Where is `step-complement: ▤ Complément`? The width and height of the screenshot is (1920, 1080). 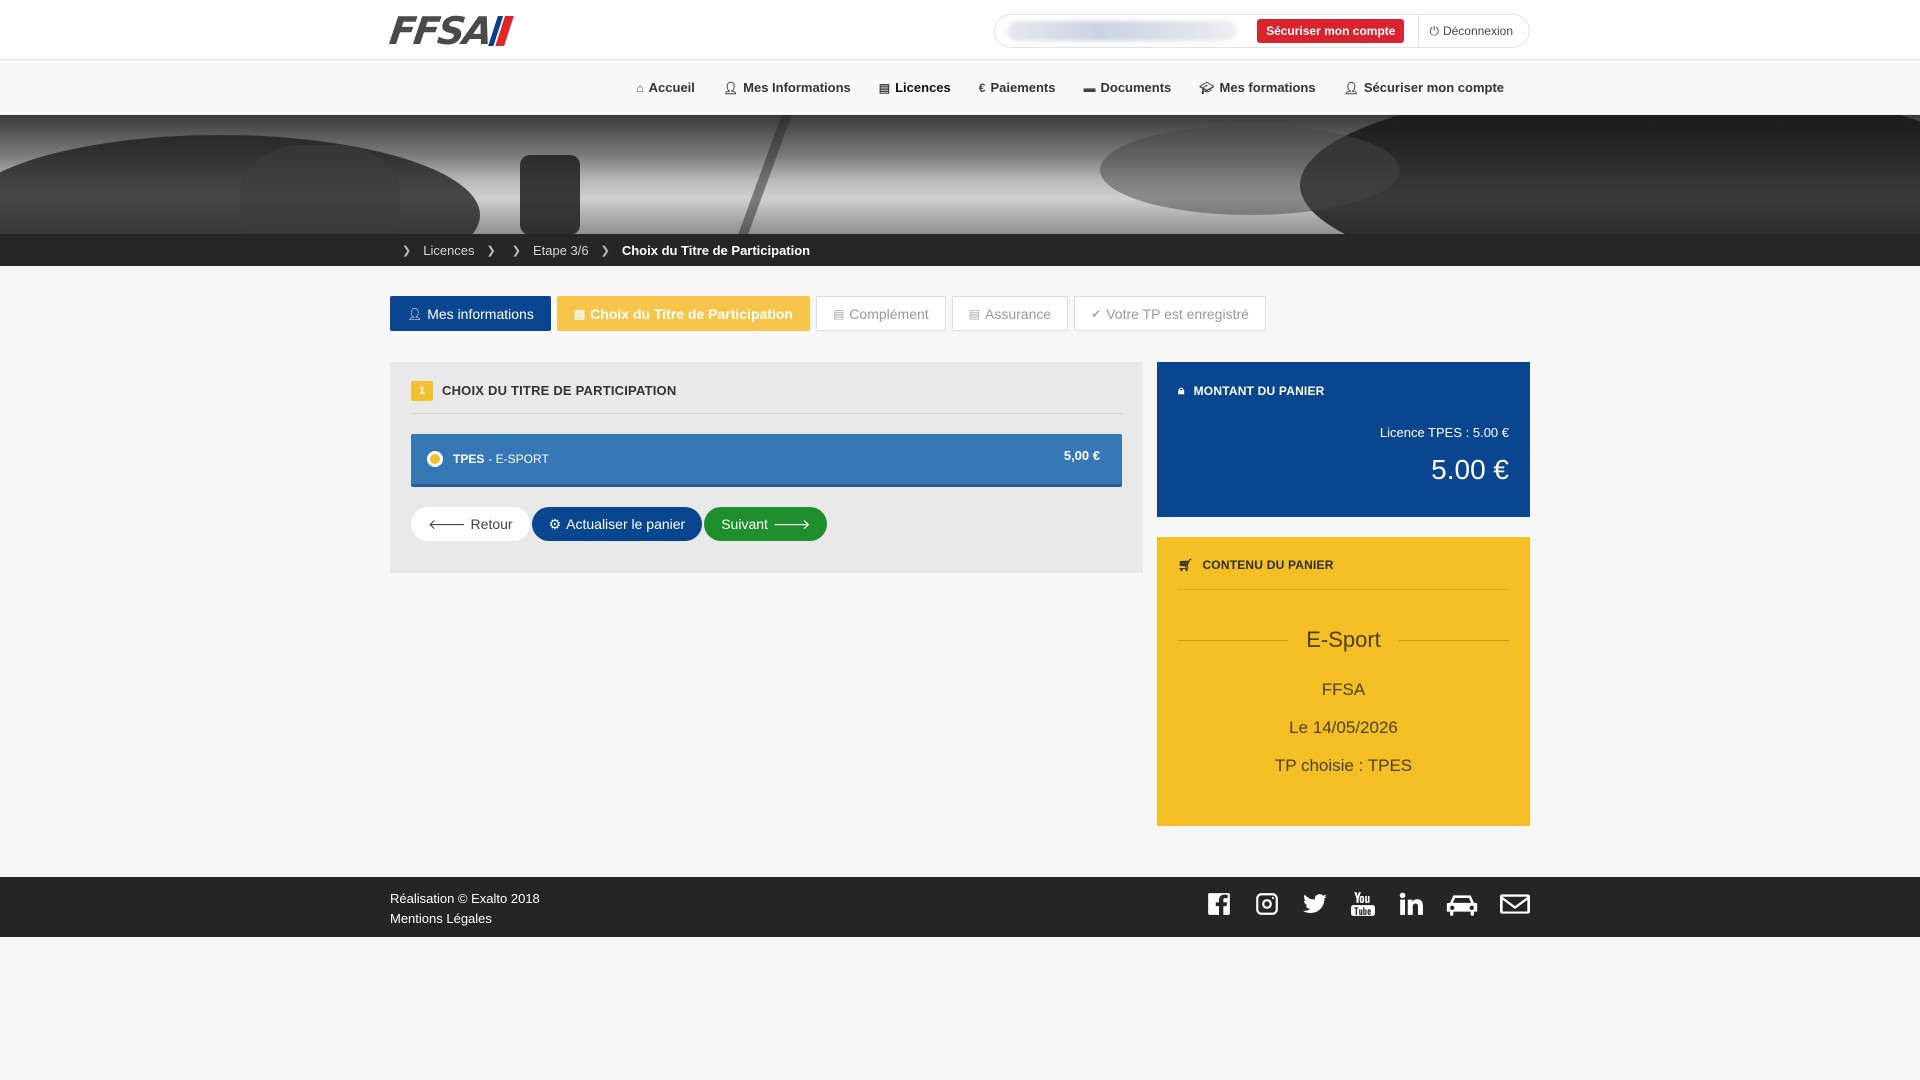 step-complement: ▤ Complément is located at coordinates (880, 313).